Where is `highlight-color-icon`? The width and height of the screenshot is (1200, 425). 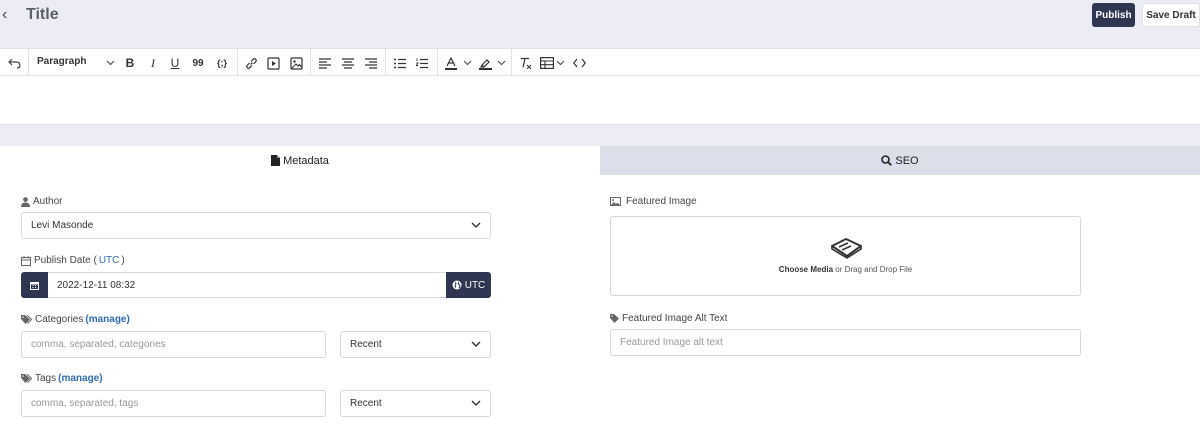 highlight-color-icon is located at coordinates (485, 63).